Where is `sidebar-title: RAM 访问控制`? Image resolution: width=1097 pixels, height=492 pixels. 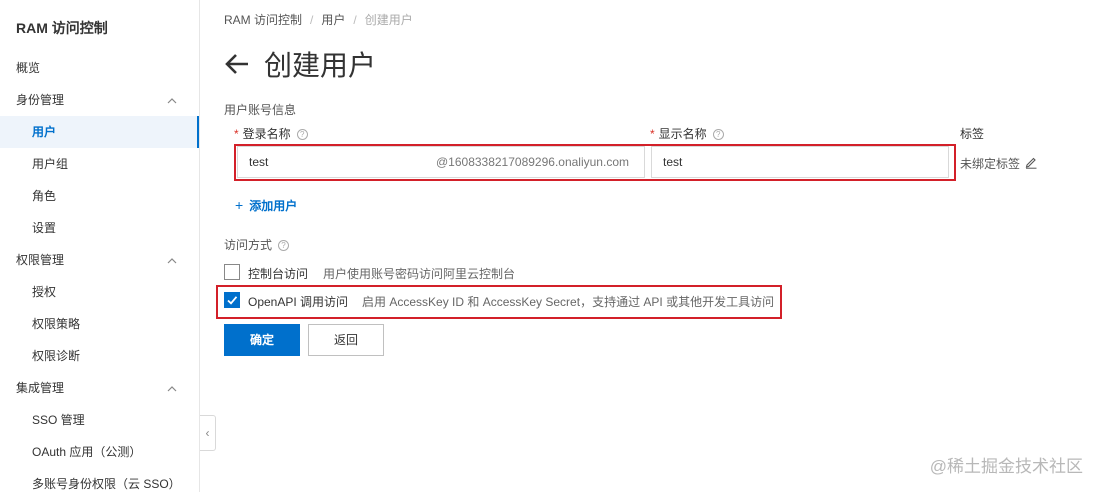 sidebar-title: RAM 访问控制 is located at coordinates (62, 28).